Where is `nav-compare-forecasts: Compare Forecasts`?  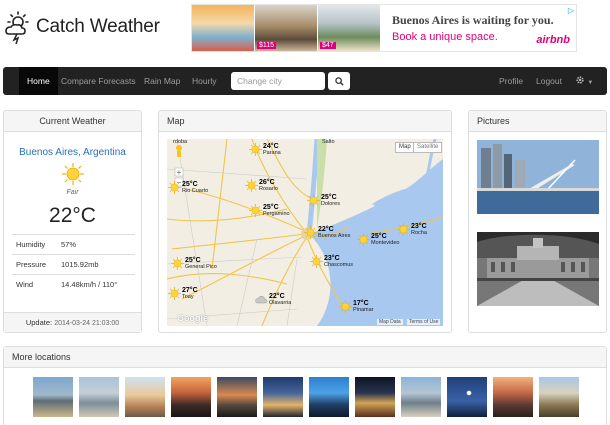 nav-compare-forecasts: Compare Forecasts is located at coordinates (98, 81).